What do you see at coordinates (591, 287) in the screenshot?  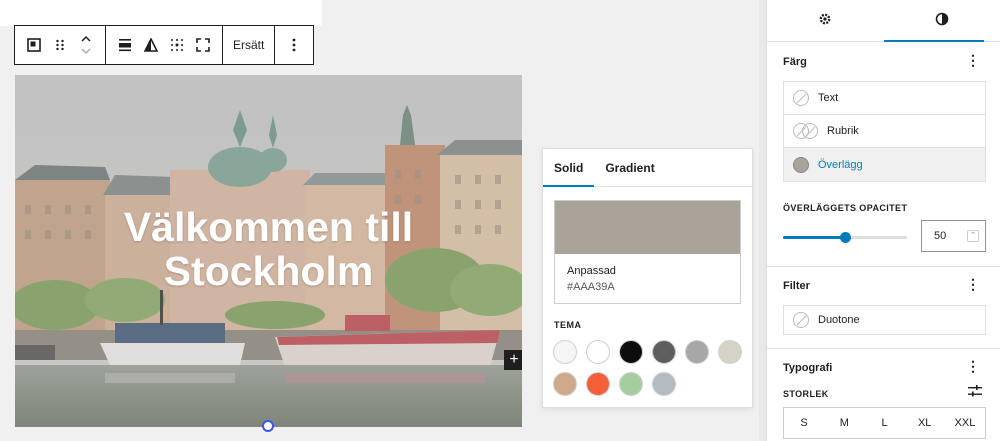 I see `custom-color-hex: #AAA39A` at bounding box center [591, 287].